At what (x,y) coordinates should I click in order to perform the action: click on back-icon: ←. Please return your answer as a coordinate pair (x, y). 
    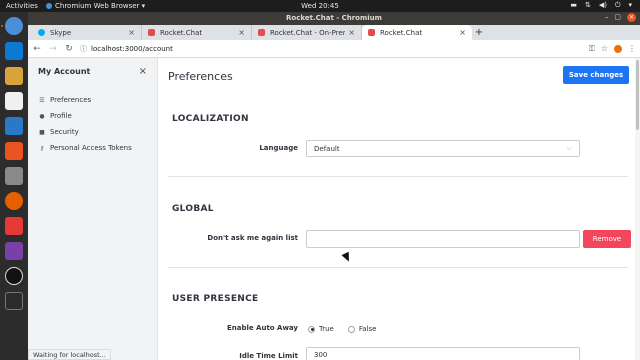
    Looking at the image, I should click on (37, 49).